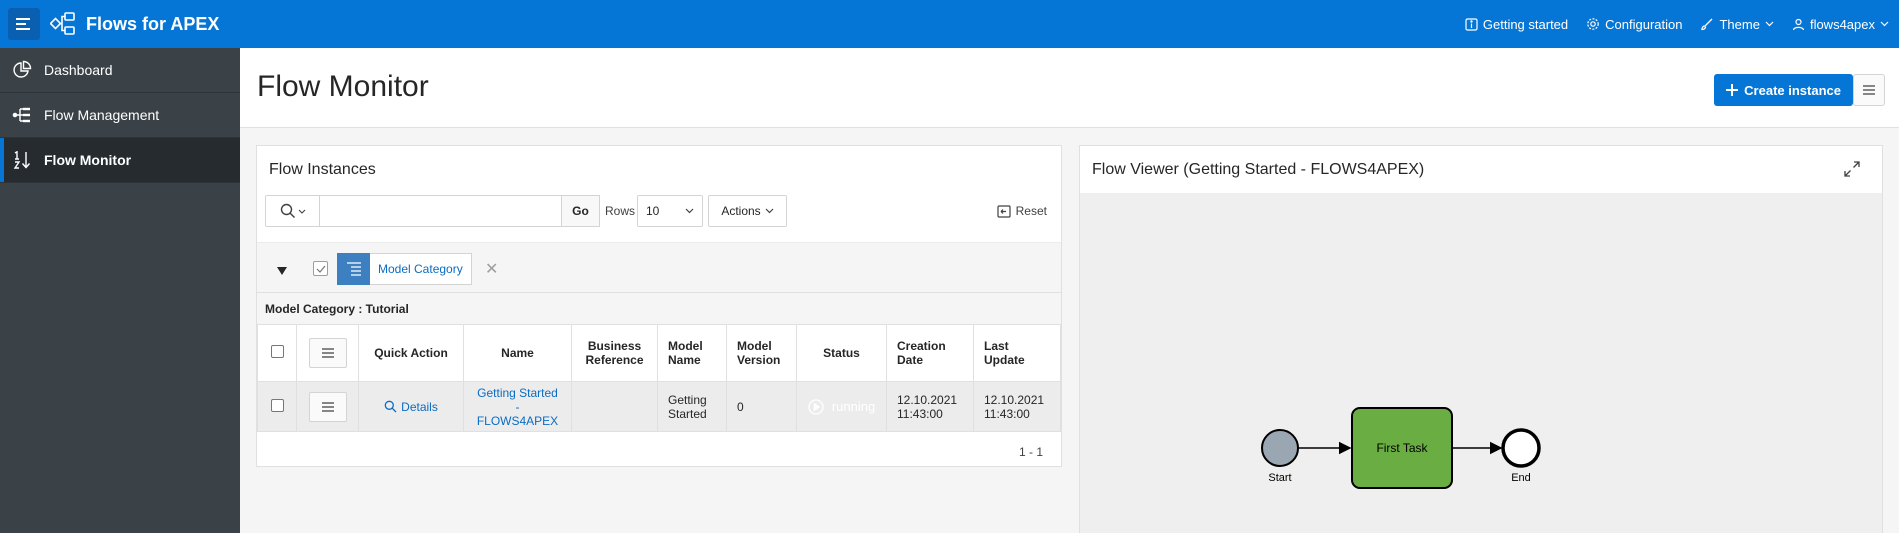 The image size is (1899, 533). I want to click on page-menu-button, so click(1869, 90).